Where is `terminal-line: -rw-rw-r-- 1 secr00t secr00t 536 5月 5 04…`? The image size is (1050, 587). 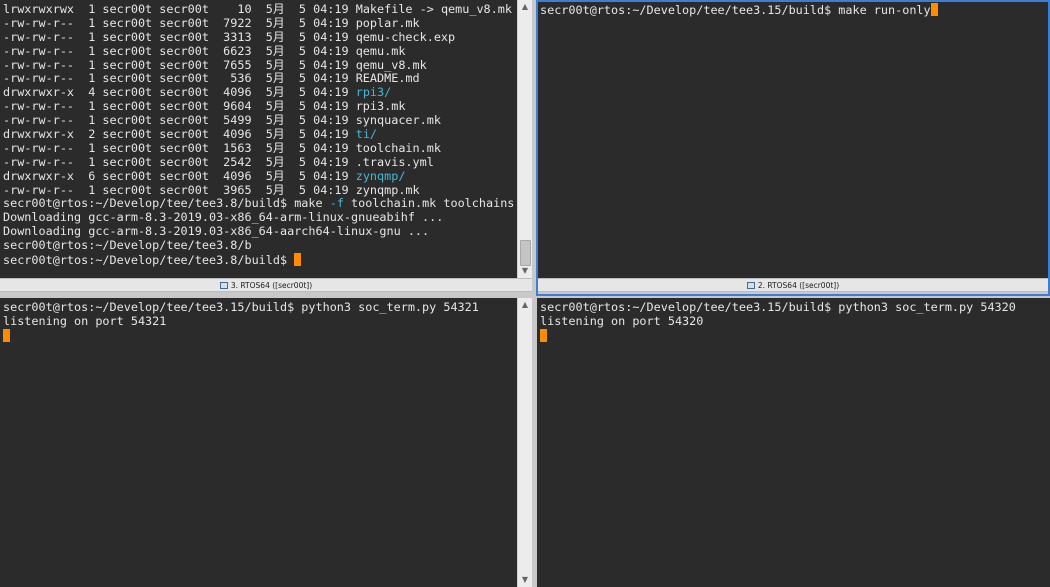 terminal-line: -rw-rw-r-- 1 secr00t secr00t 536 5月 5 04… is located at coordinates (259, 79).